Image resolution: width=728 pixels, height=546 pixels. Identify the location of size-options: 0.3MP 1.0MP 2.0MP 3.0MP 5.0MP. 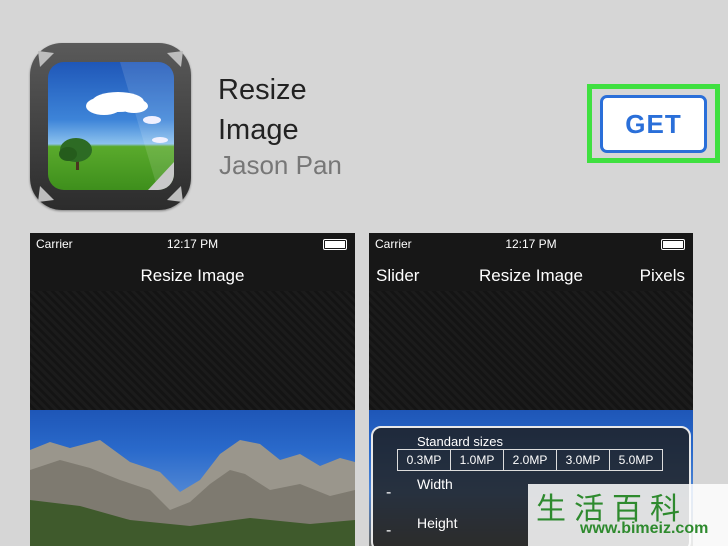
(530, 460).